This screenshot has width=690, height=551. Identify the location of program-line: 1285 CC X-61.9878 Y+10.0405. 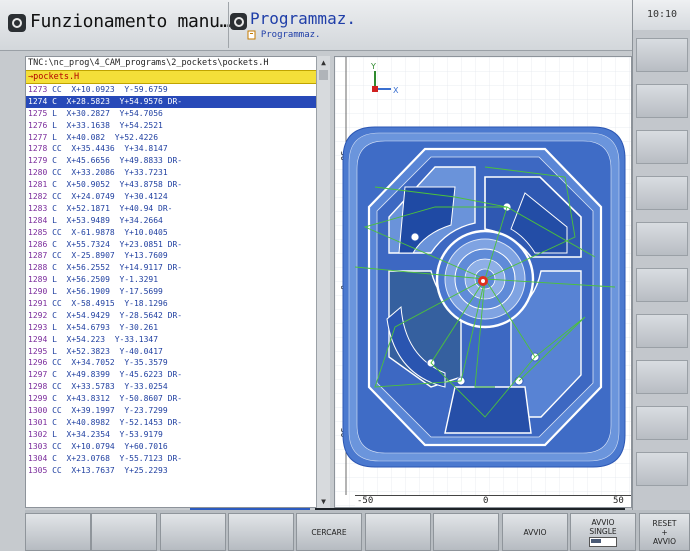
(177, 233).